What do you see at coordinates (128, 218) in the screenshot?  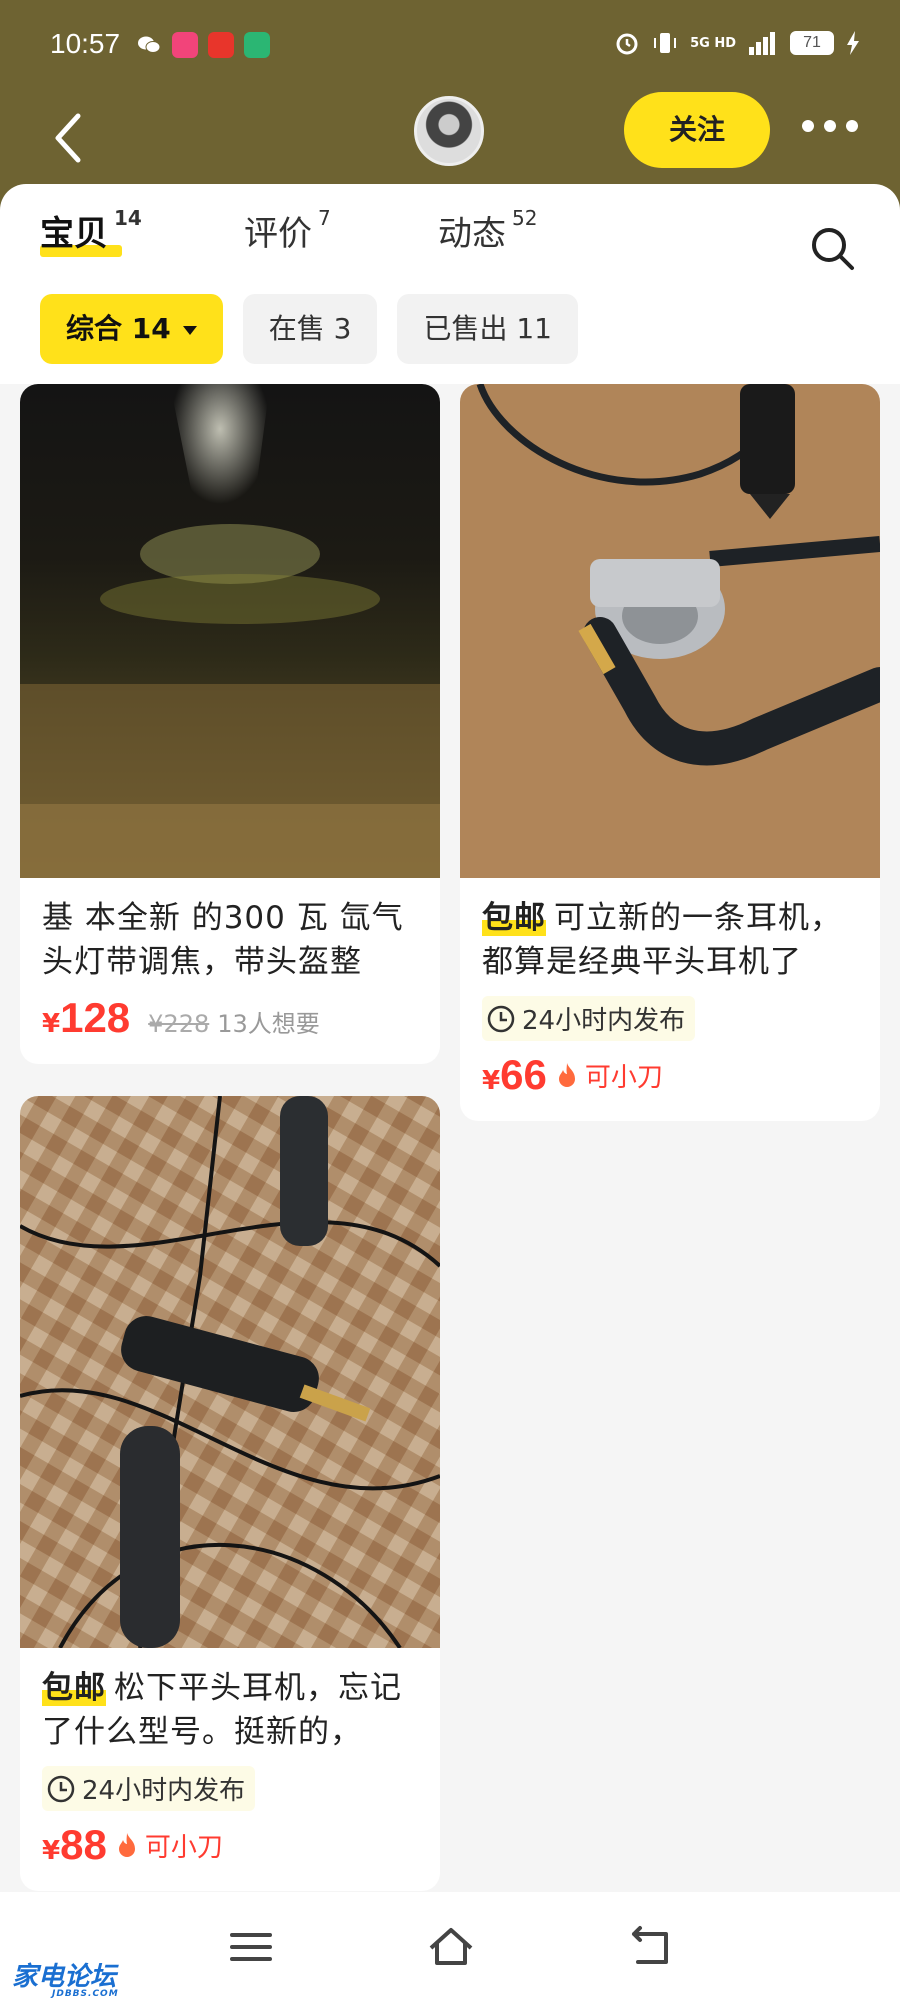 I see `tab-items-count: 14` at bounding box center [128, 218].